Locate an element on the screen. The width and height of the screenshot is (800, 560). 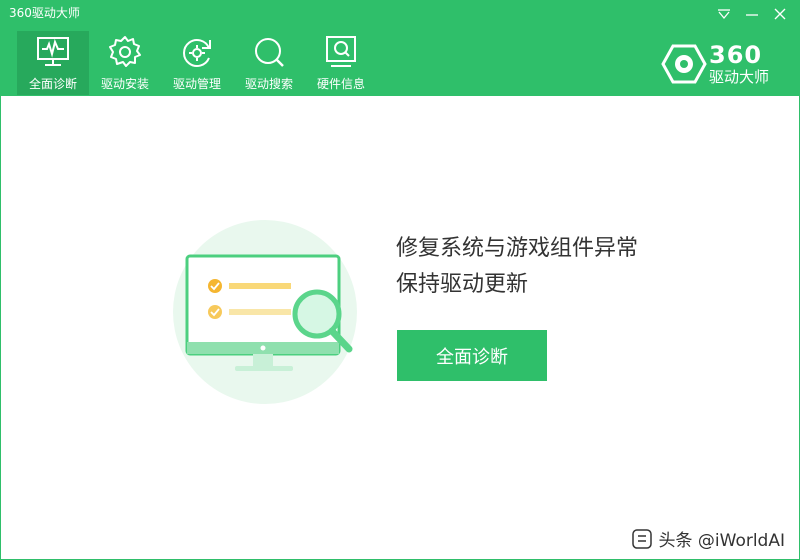
headline: 修复系统与游戏组件异常 保持驱动更新 is located at coordinates (517, 267).